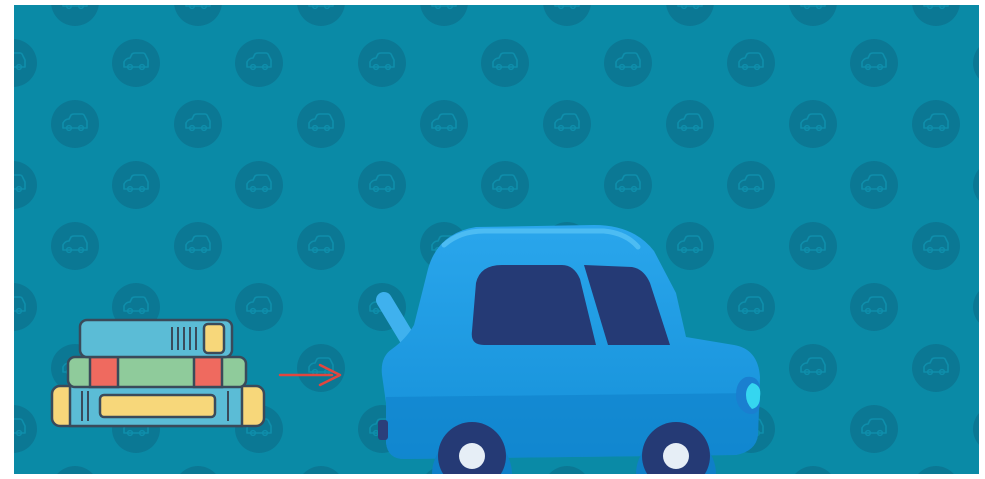 The width and height of the screenshot is (985, 479). I want to click on top-book, so click(156, 338).